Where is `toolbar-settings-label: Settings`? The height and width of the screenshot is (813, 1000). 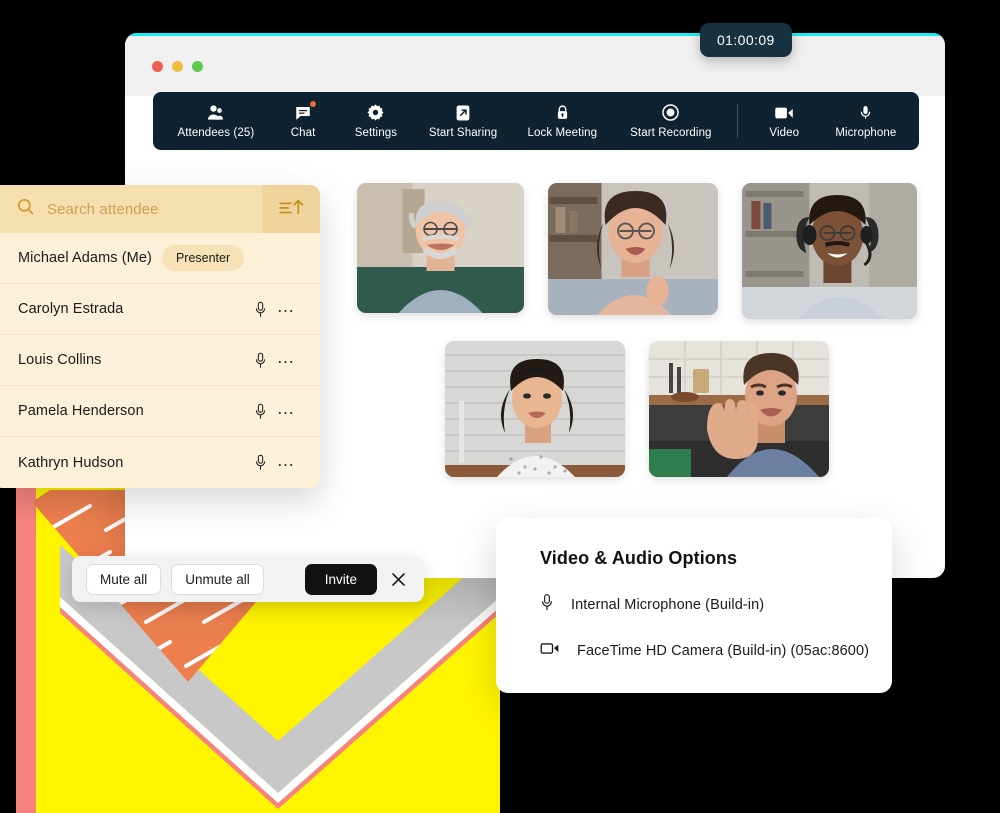 toolbar-settings-label: Settings is located at coordinates (376, 133).